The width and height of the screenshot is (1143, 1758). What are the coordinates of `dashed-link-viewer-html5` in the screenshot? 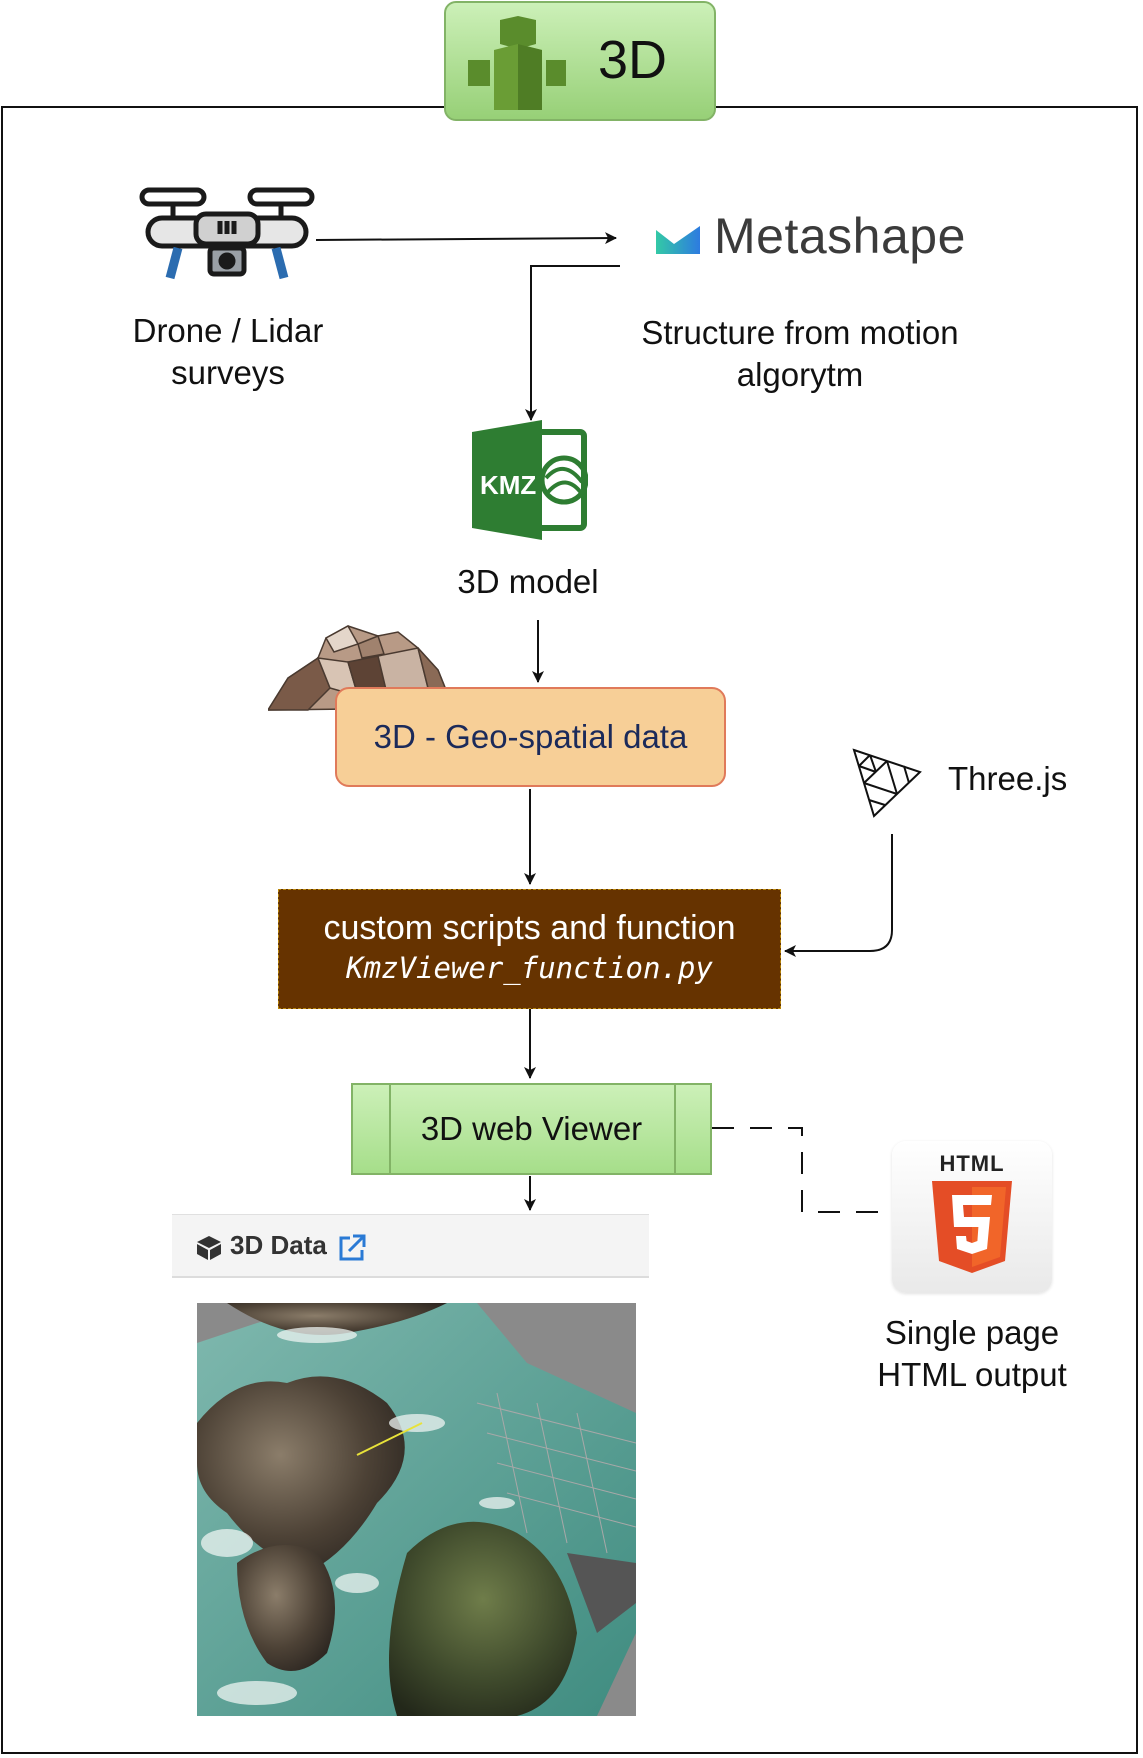 It's located at (801, 1170).